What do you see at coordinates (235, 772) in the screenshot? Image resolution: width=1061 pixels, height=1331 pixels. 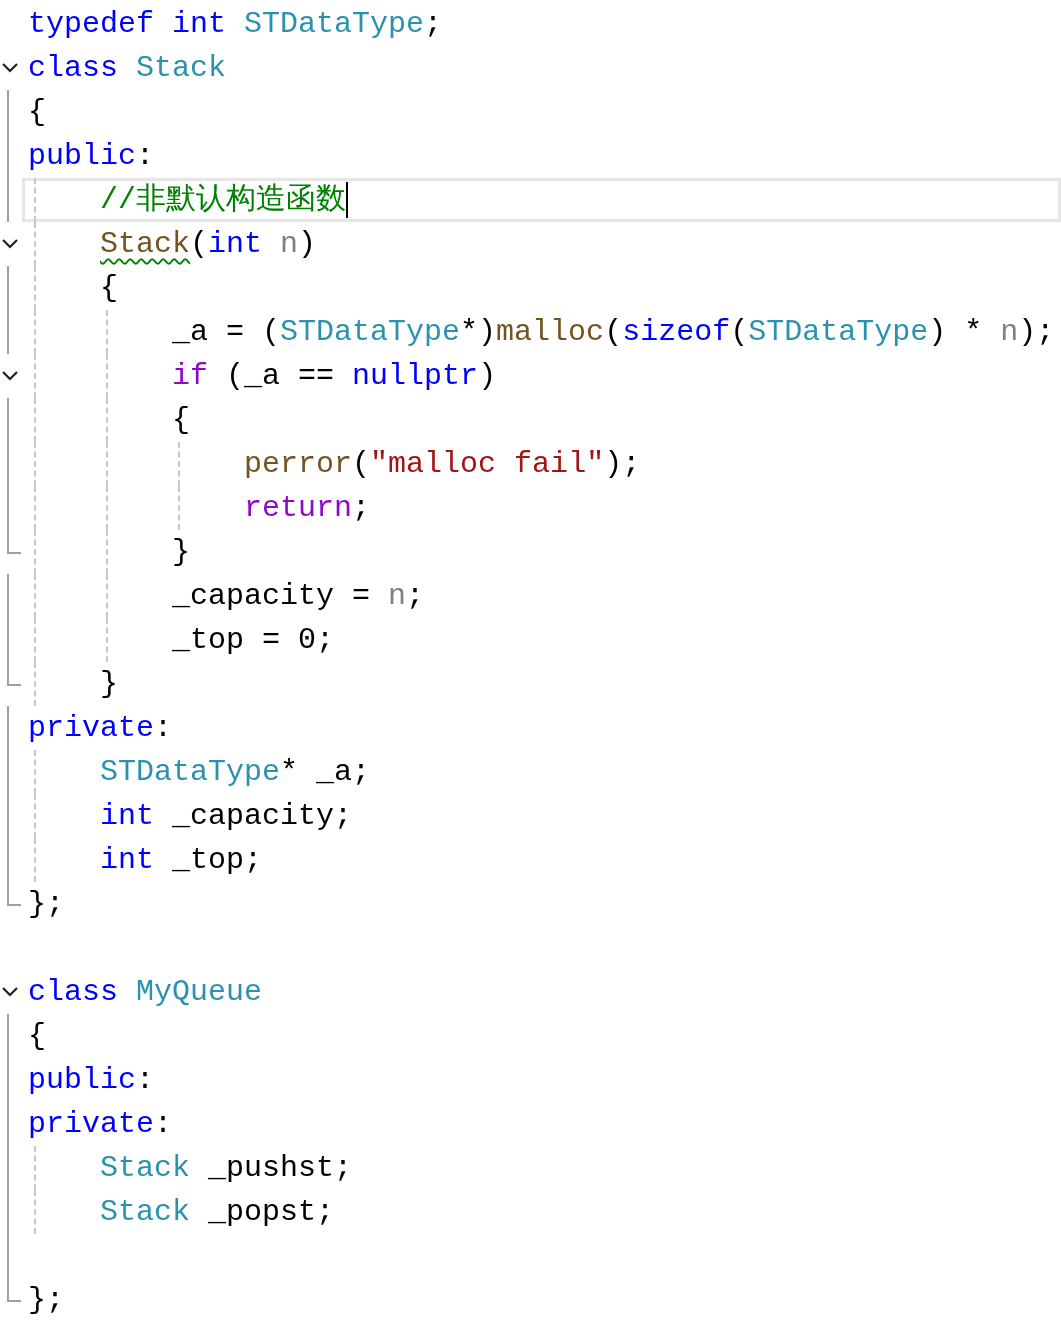 I see `code-line: STDataType* _a;` at bounding box center [235, 772].